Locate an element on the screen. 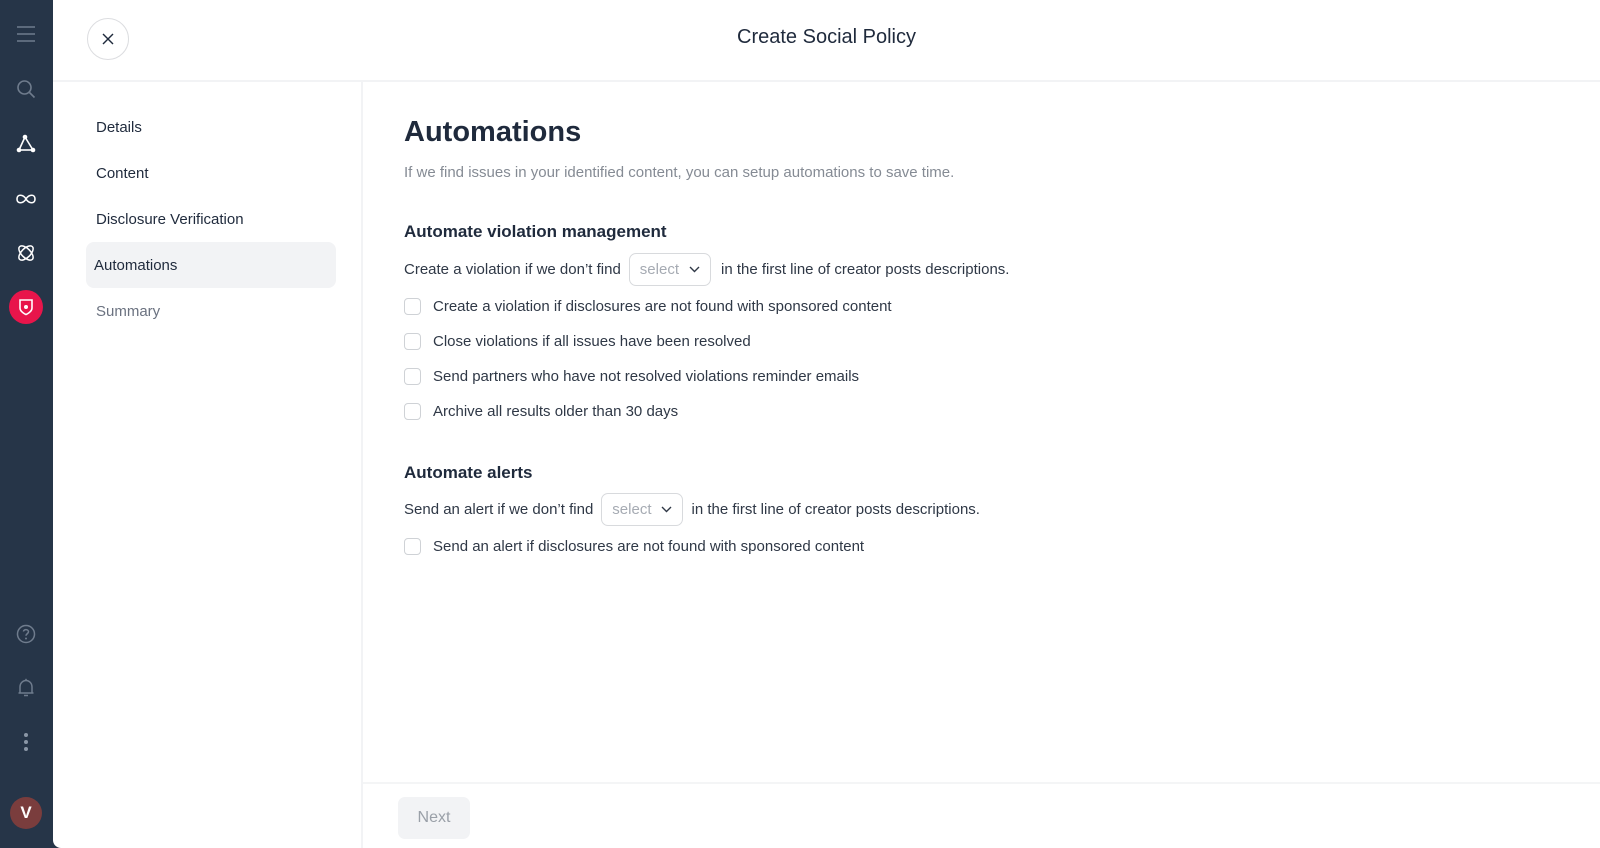 The width and height of the screenshot is (1600, 848). user-avatar-button: V is located at coordinates (26, 813).